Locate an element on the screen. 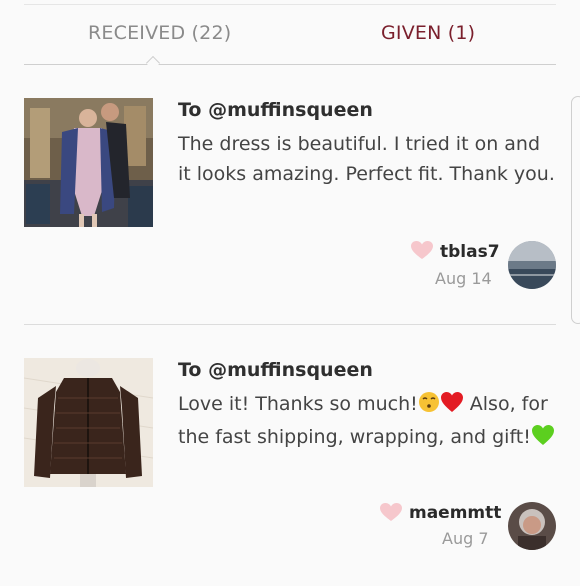 This screenshot has width=580, height=586. scrollbar is located at coordinates (575, 210).